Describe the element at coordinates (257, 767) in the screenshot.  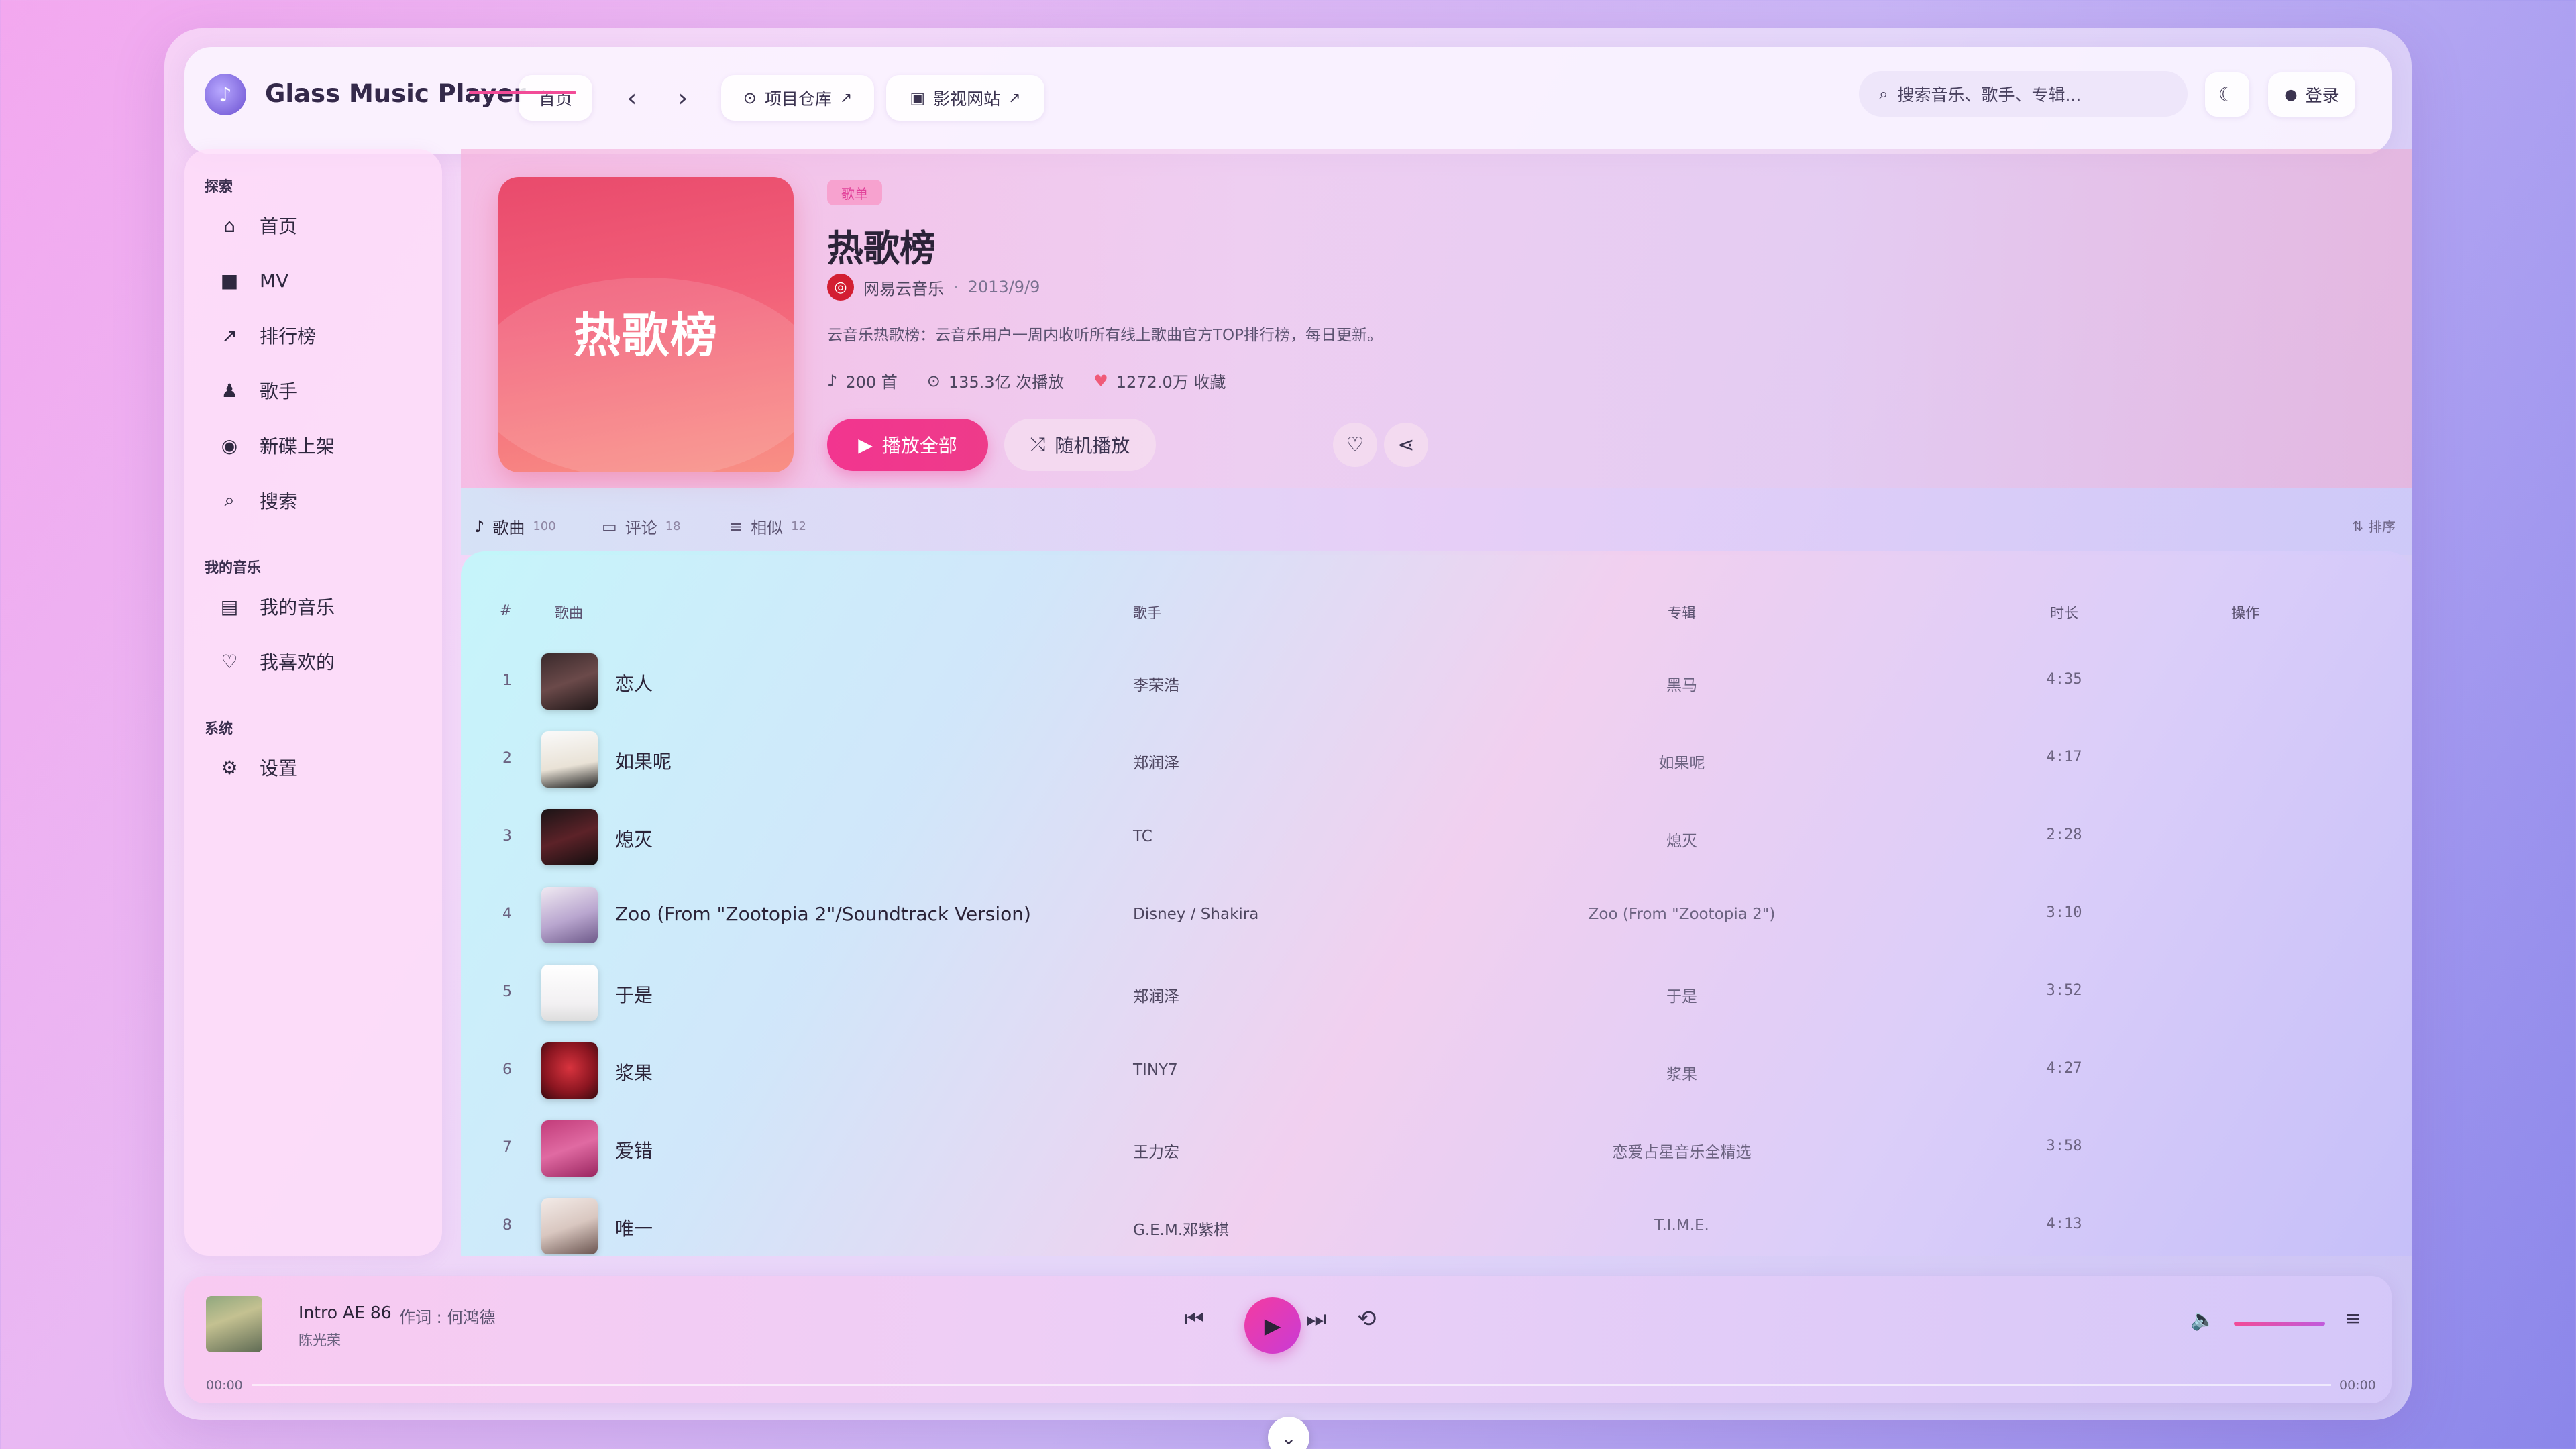
I see `sidebar-item-settings: ⚙ 设置` at that location.